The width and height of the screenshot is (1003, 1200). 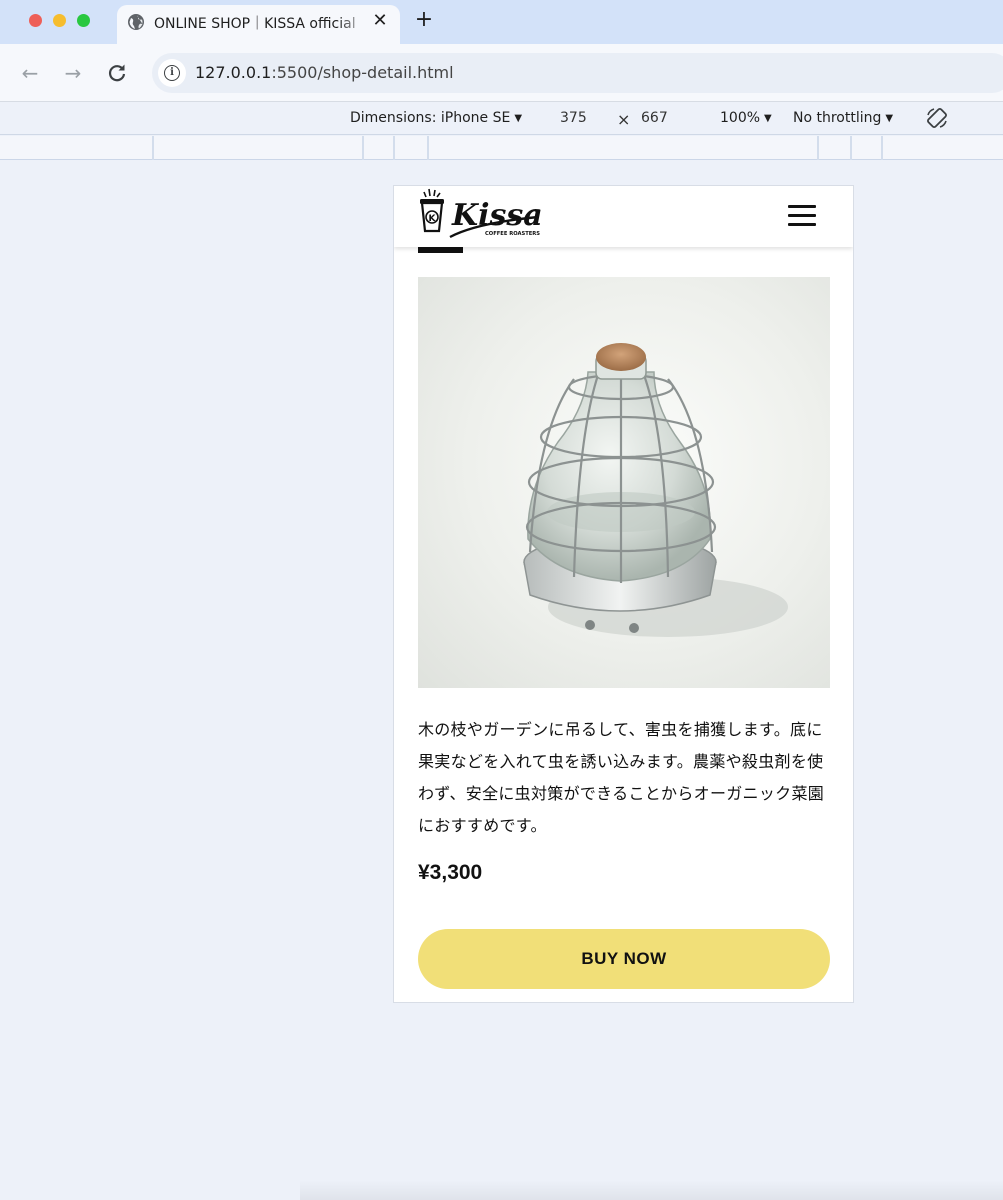 What do you see at coordinates (432, 210) in the screenshot?
I see `coffee-cup-icon: K` at bounding box center [432, 210].